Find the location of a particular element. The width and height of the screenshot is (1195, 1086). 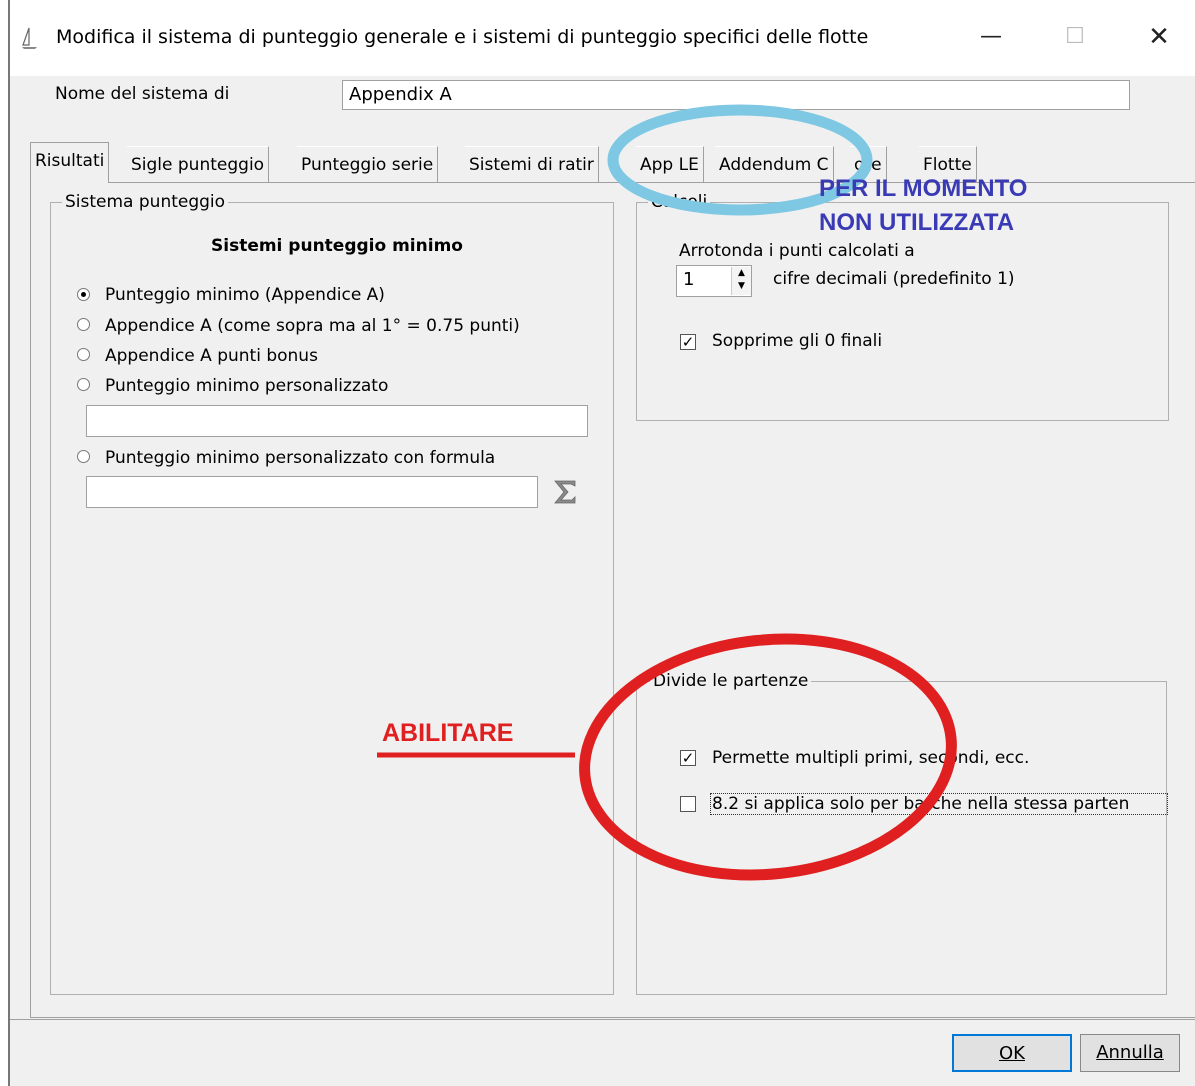

option-label: Punteggio minimo personalizzato is located at coordinates (247, 386).